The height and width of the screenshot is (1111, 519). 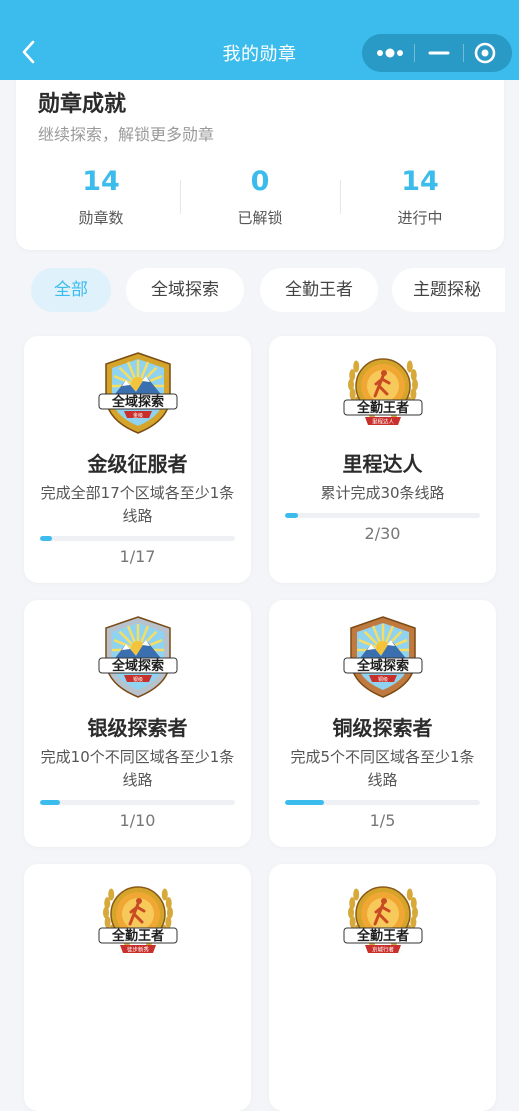 I want to click on badge-card: 全勤王者 京城行者, so click(x=382, y=987).